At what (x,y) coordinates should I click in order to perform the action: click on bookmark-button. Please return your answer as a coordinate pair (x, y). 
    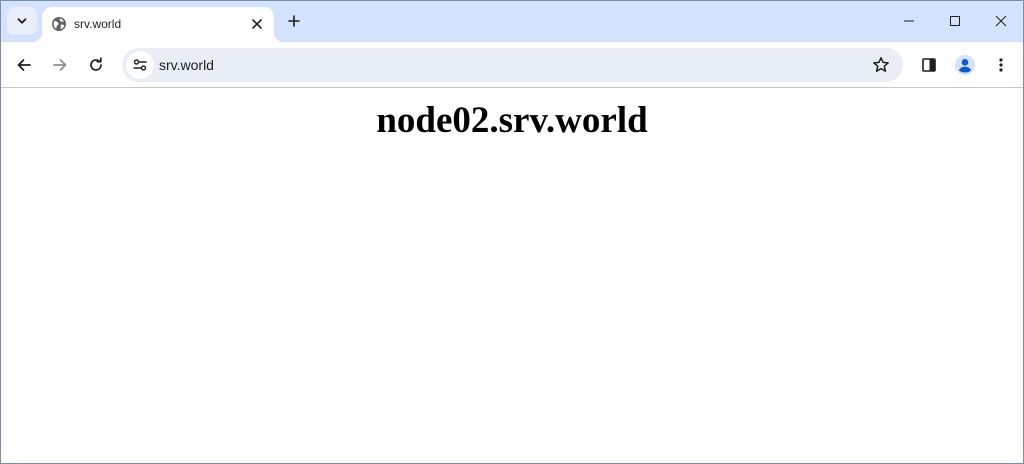
    Looking at the image, I should click on (881, 65).